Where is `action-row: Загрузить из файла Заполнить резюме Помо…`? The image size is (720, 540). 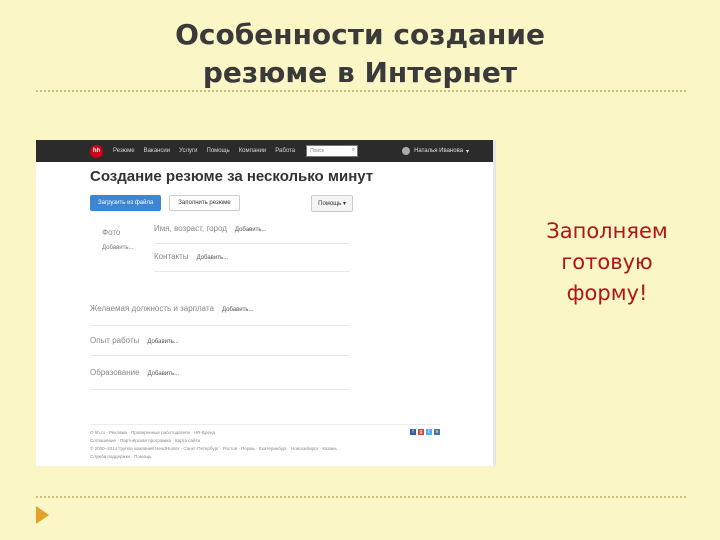
action-row: Загрузить из файла Заполнить резюме Помо… is located at coordinates (264, 203).